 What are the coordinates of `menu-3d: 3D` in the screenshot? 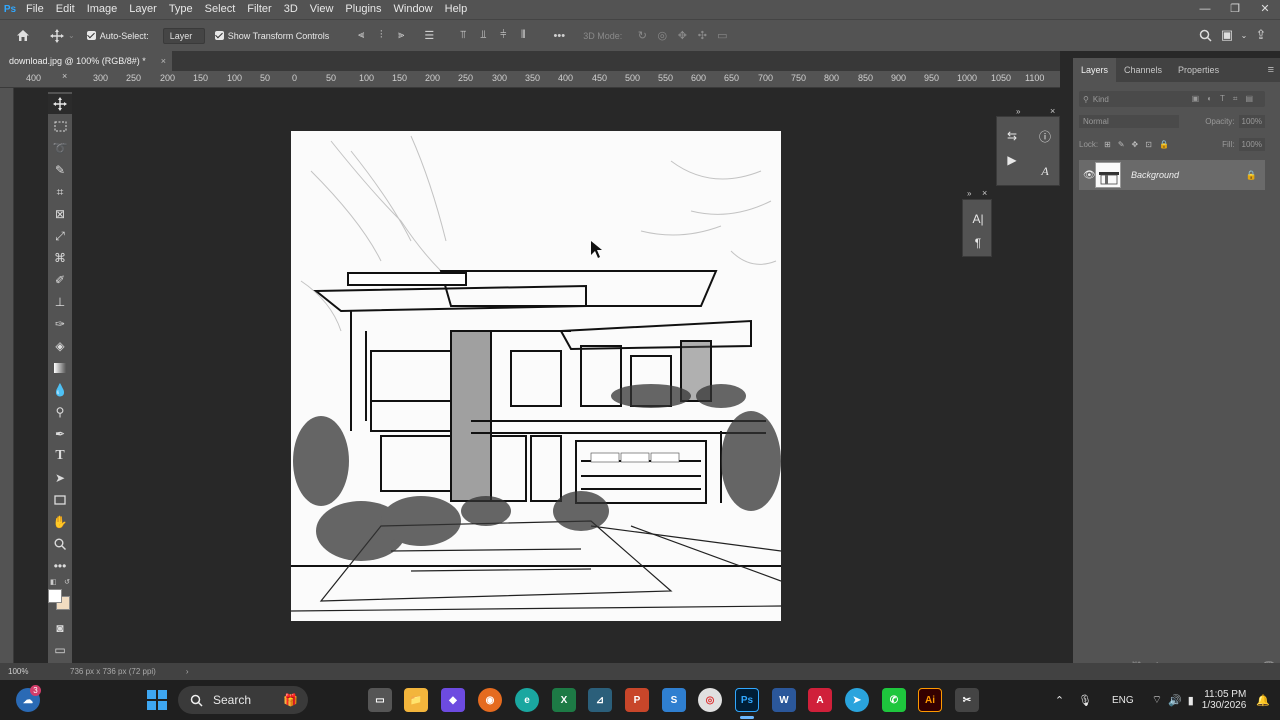 It's located at (291, 9).